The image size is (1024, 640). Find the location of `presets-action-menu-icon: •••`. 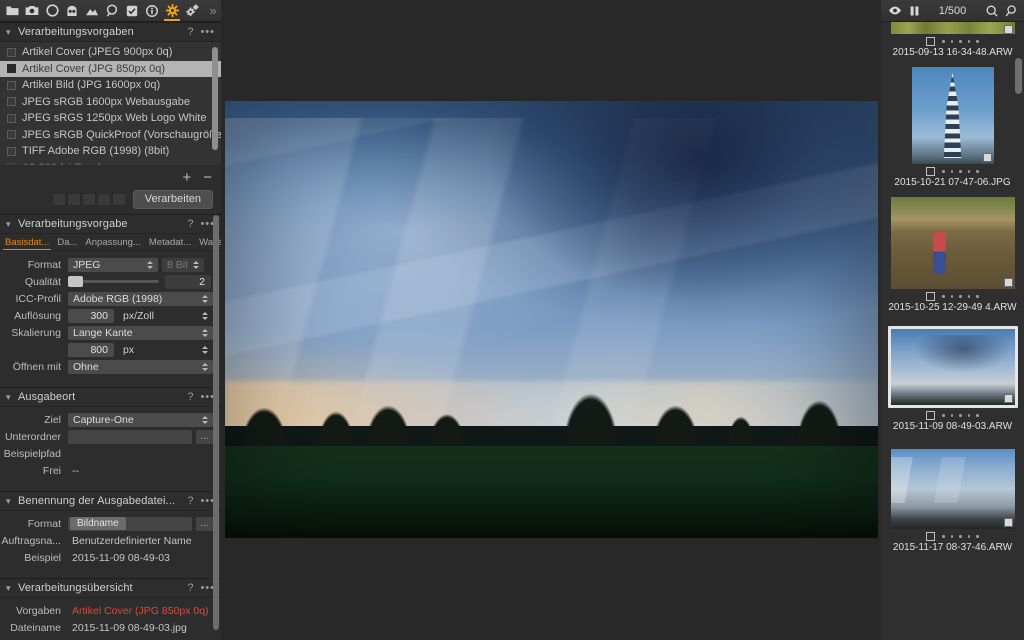

presets-action-menu-icon: ••• is located at coordinates (207, 32).